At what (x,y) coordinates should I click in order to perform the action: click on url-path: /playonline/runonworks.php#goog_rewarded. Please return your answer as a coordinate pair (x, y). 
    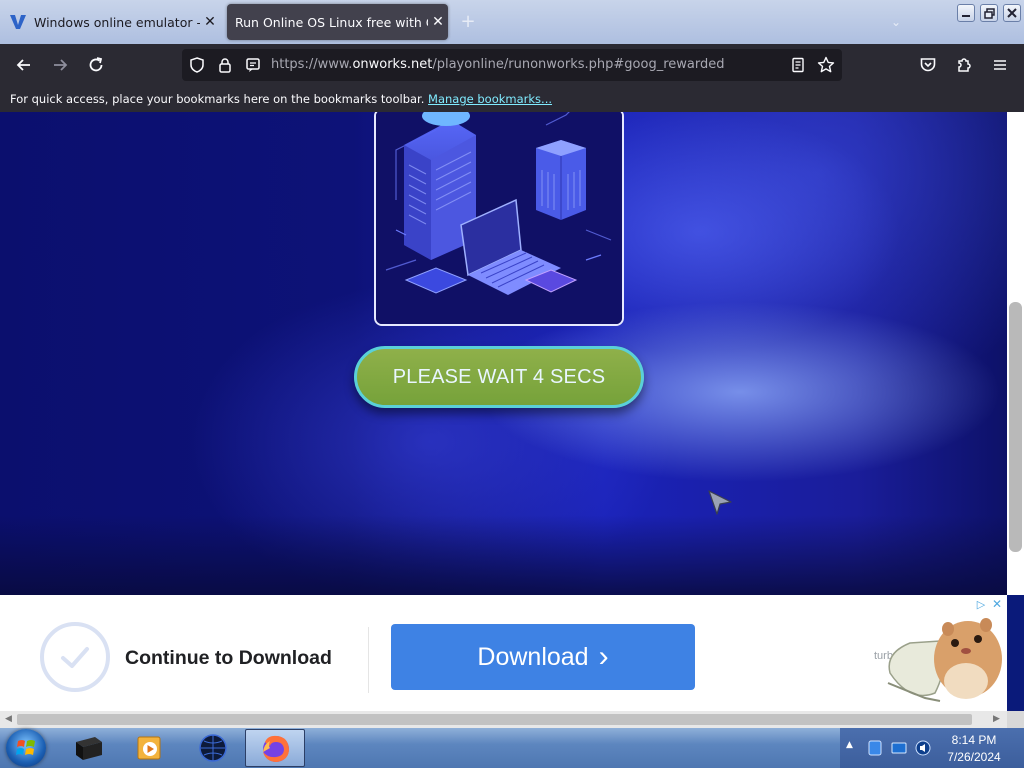
    Looking at the image, I should click on (578, 64).